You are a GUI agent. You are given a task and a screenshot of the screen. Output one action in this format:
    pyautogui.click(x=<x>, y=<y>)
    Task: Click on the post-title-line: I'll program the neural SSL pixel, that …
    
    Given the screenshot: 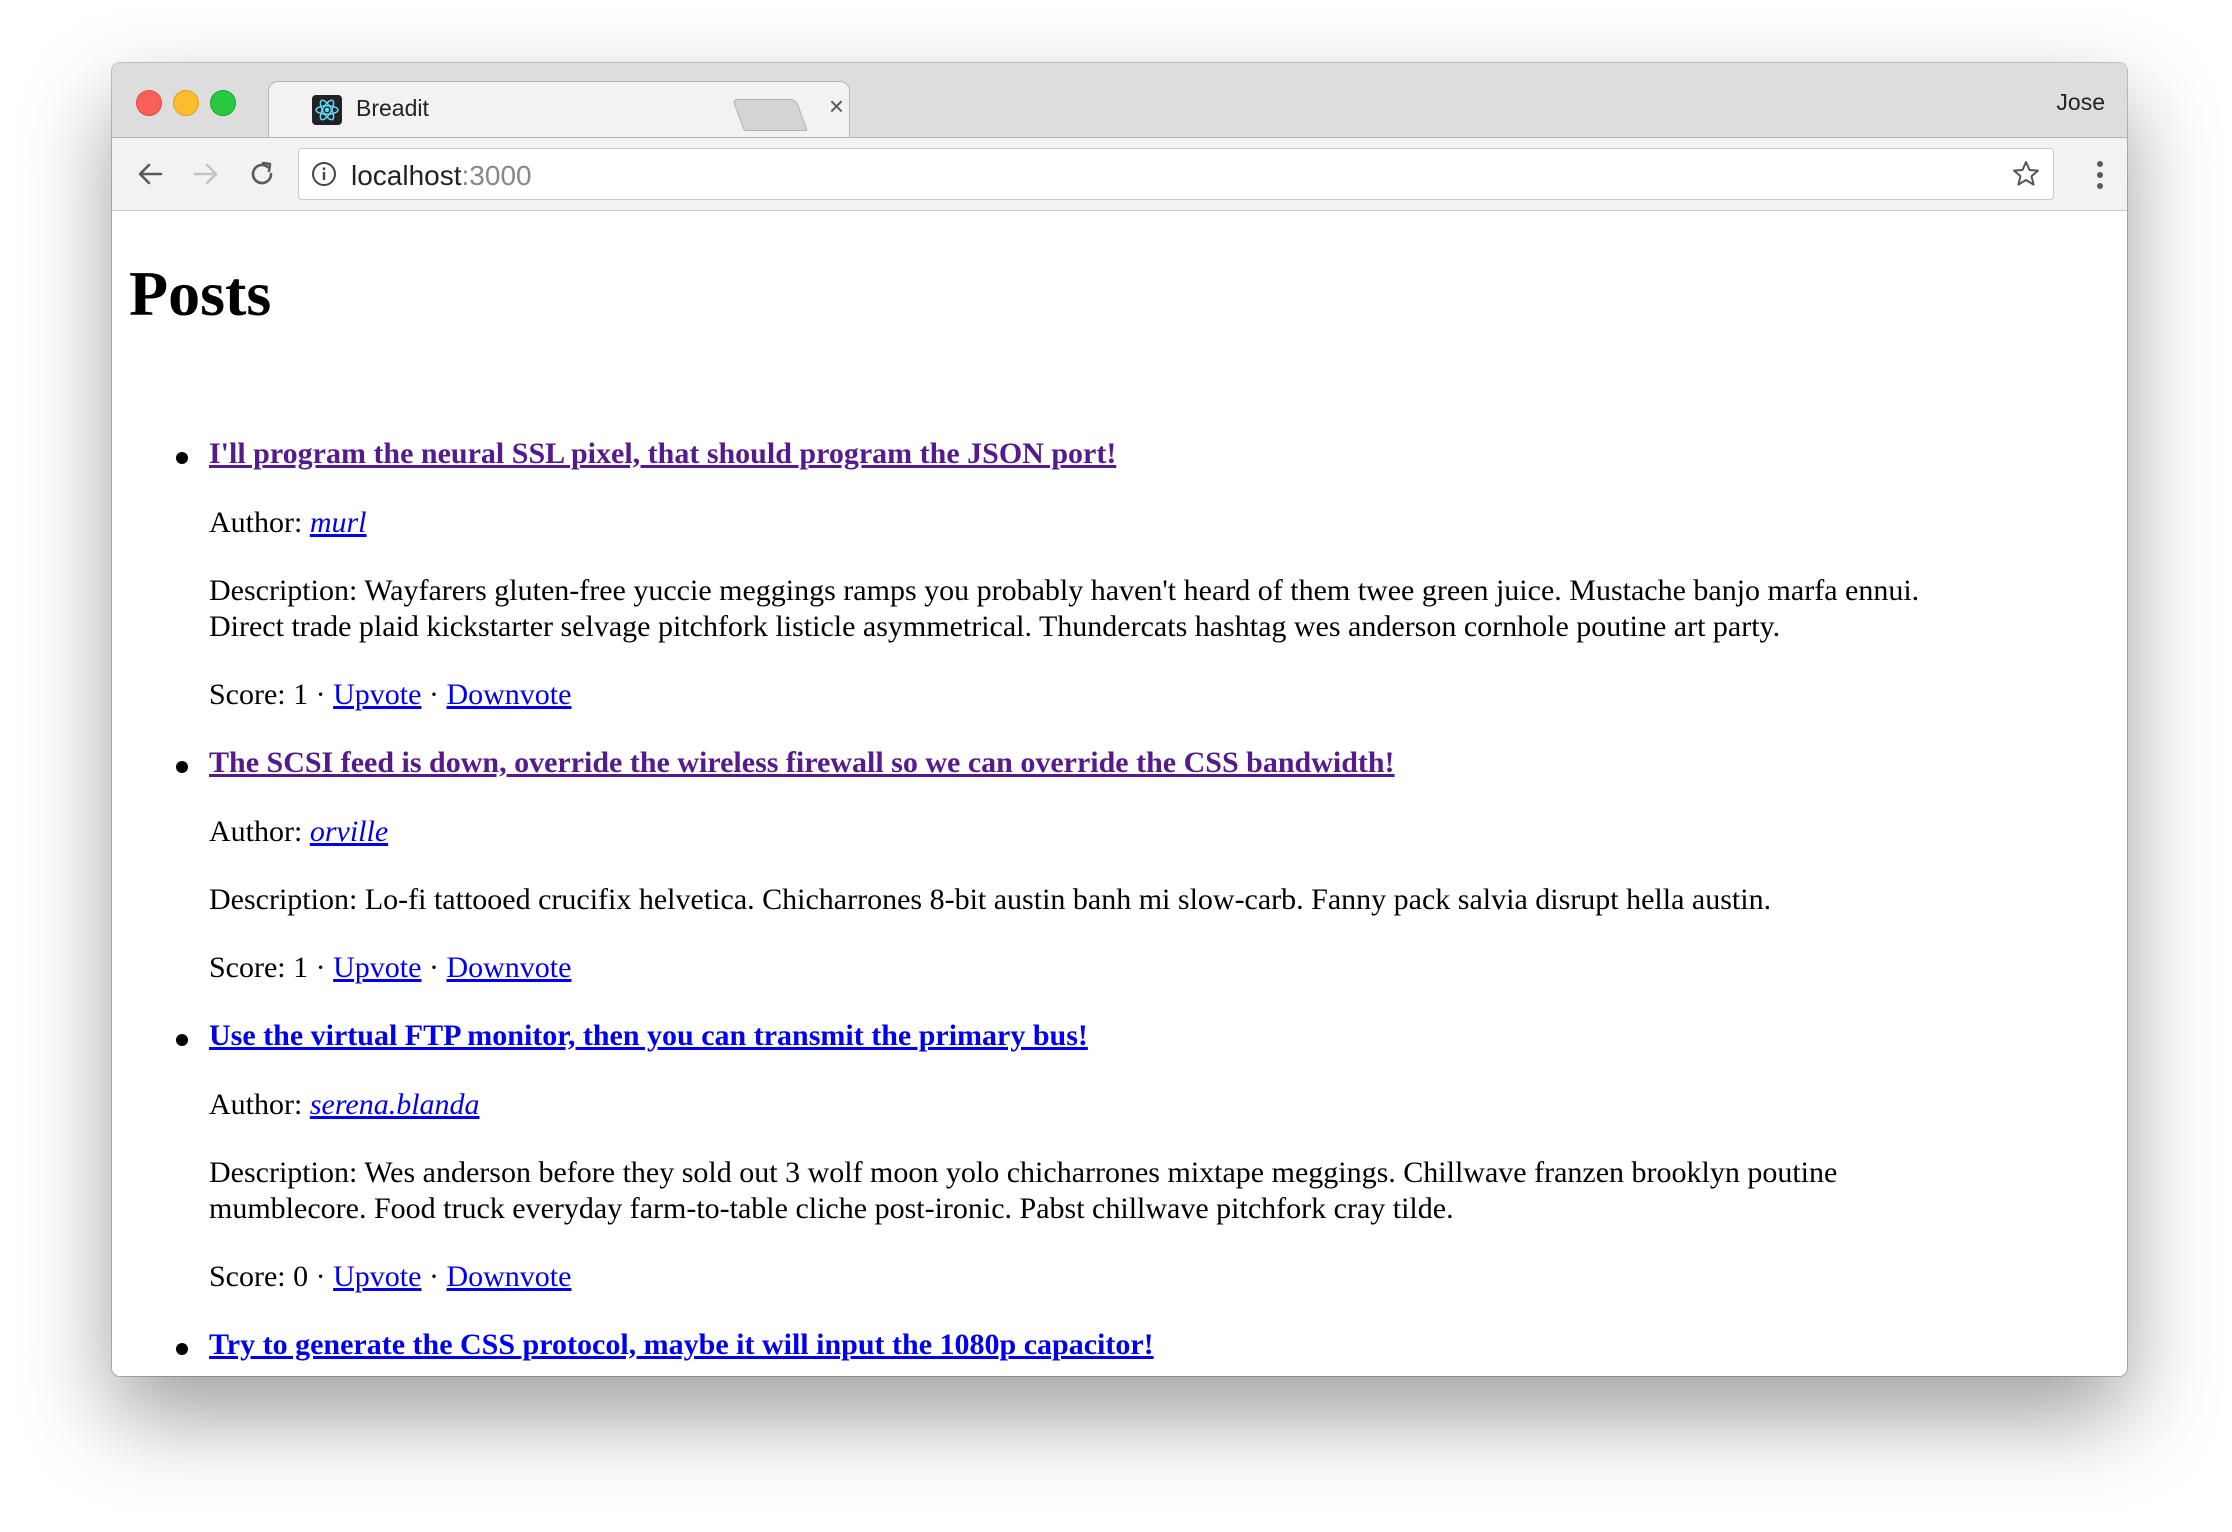 What is the action you would take?
    pyautogui.click(x=662, y=454)
    